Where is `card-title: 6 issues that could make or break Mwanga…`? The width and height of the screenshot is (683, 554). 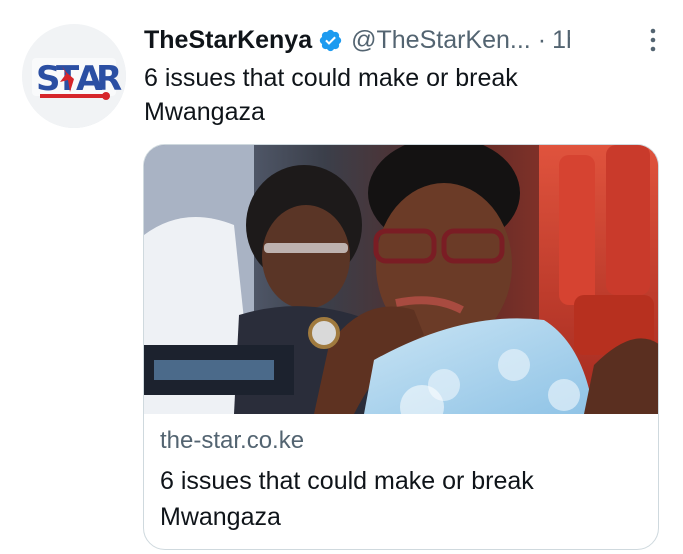 card-title: 6 issues that could make or break Mwanga… is located at coordinates (347, 499).